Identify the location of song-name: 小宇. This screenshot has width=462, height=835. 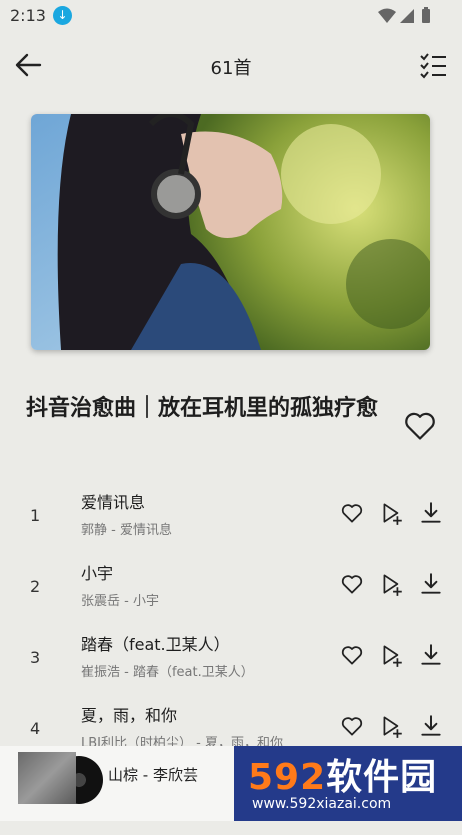
(97, 573).